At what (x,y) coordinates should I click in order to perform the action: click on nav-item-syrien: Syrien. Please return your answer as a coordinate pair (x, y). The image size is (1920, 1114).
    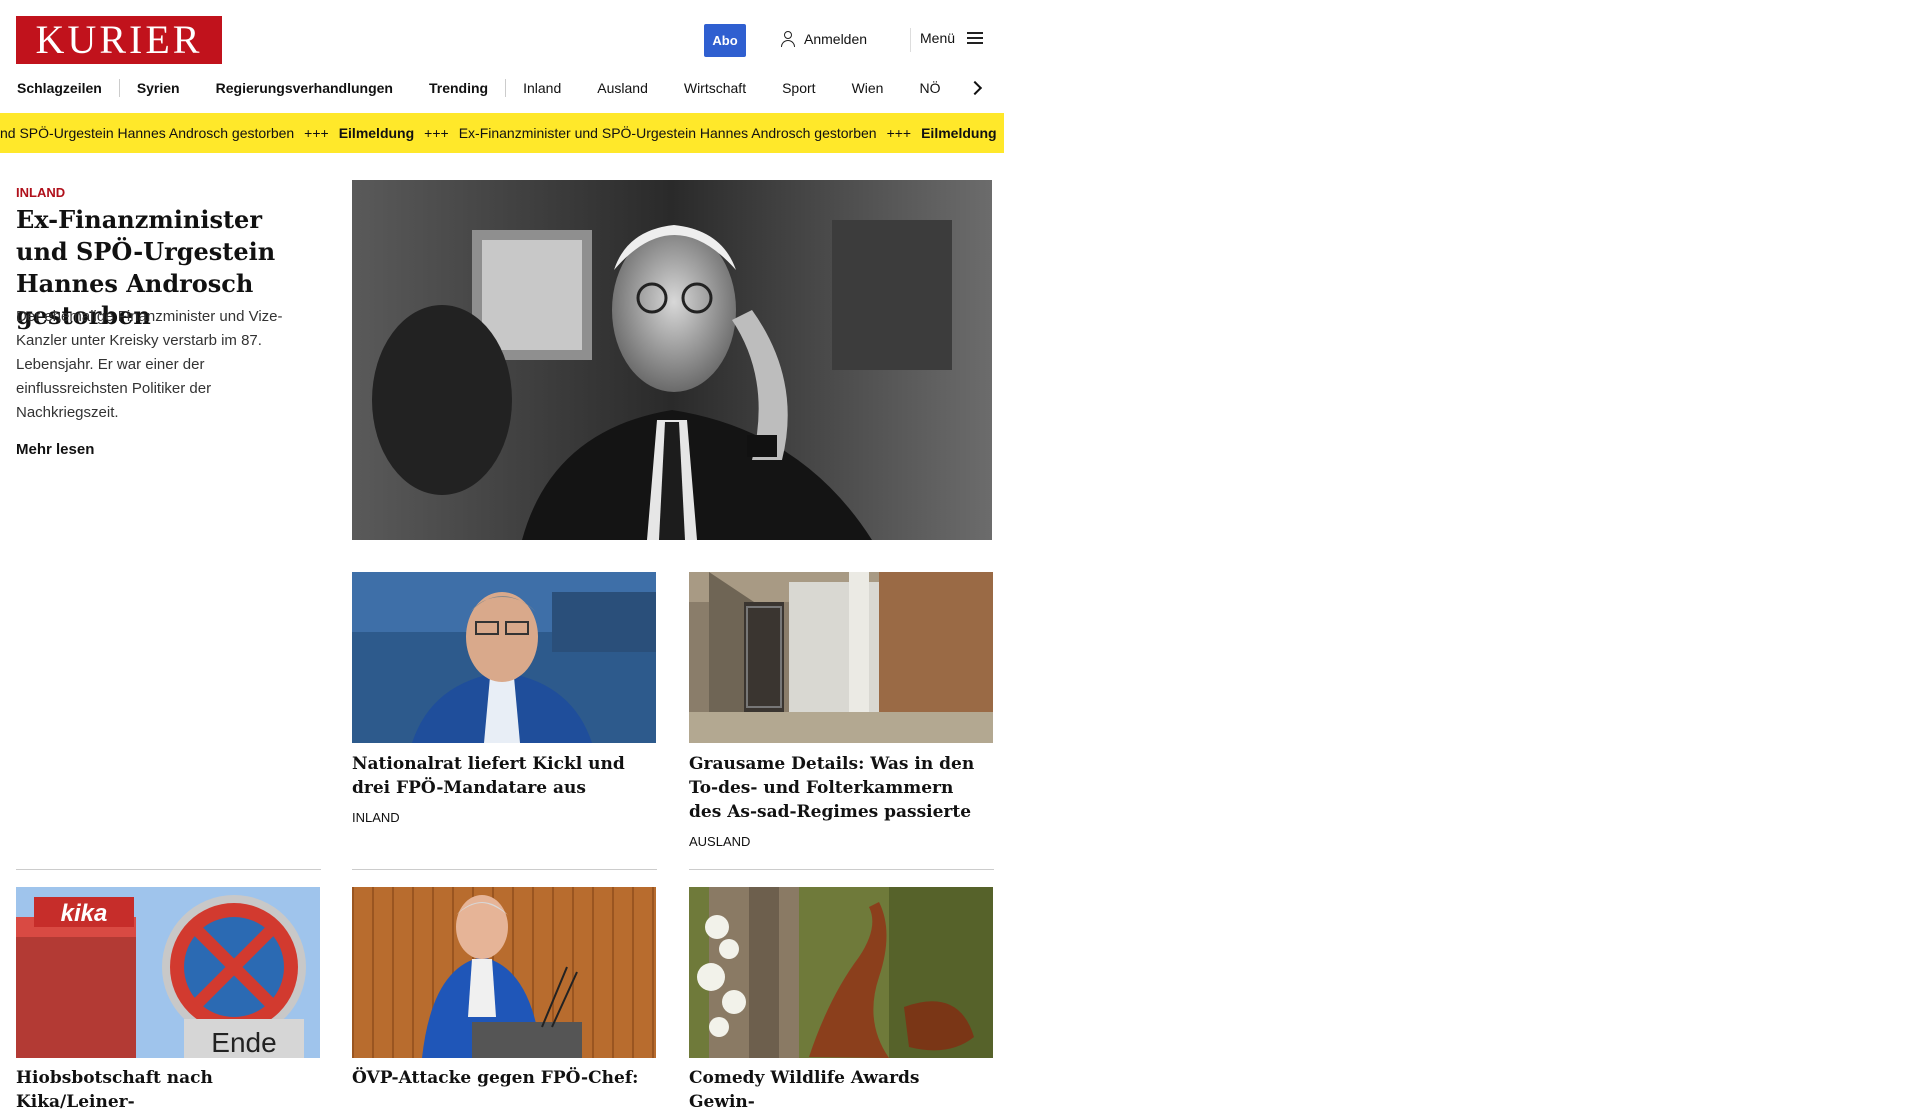
    Looking at the image, I should click on (158, 88).